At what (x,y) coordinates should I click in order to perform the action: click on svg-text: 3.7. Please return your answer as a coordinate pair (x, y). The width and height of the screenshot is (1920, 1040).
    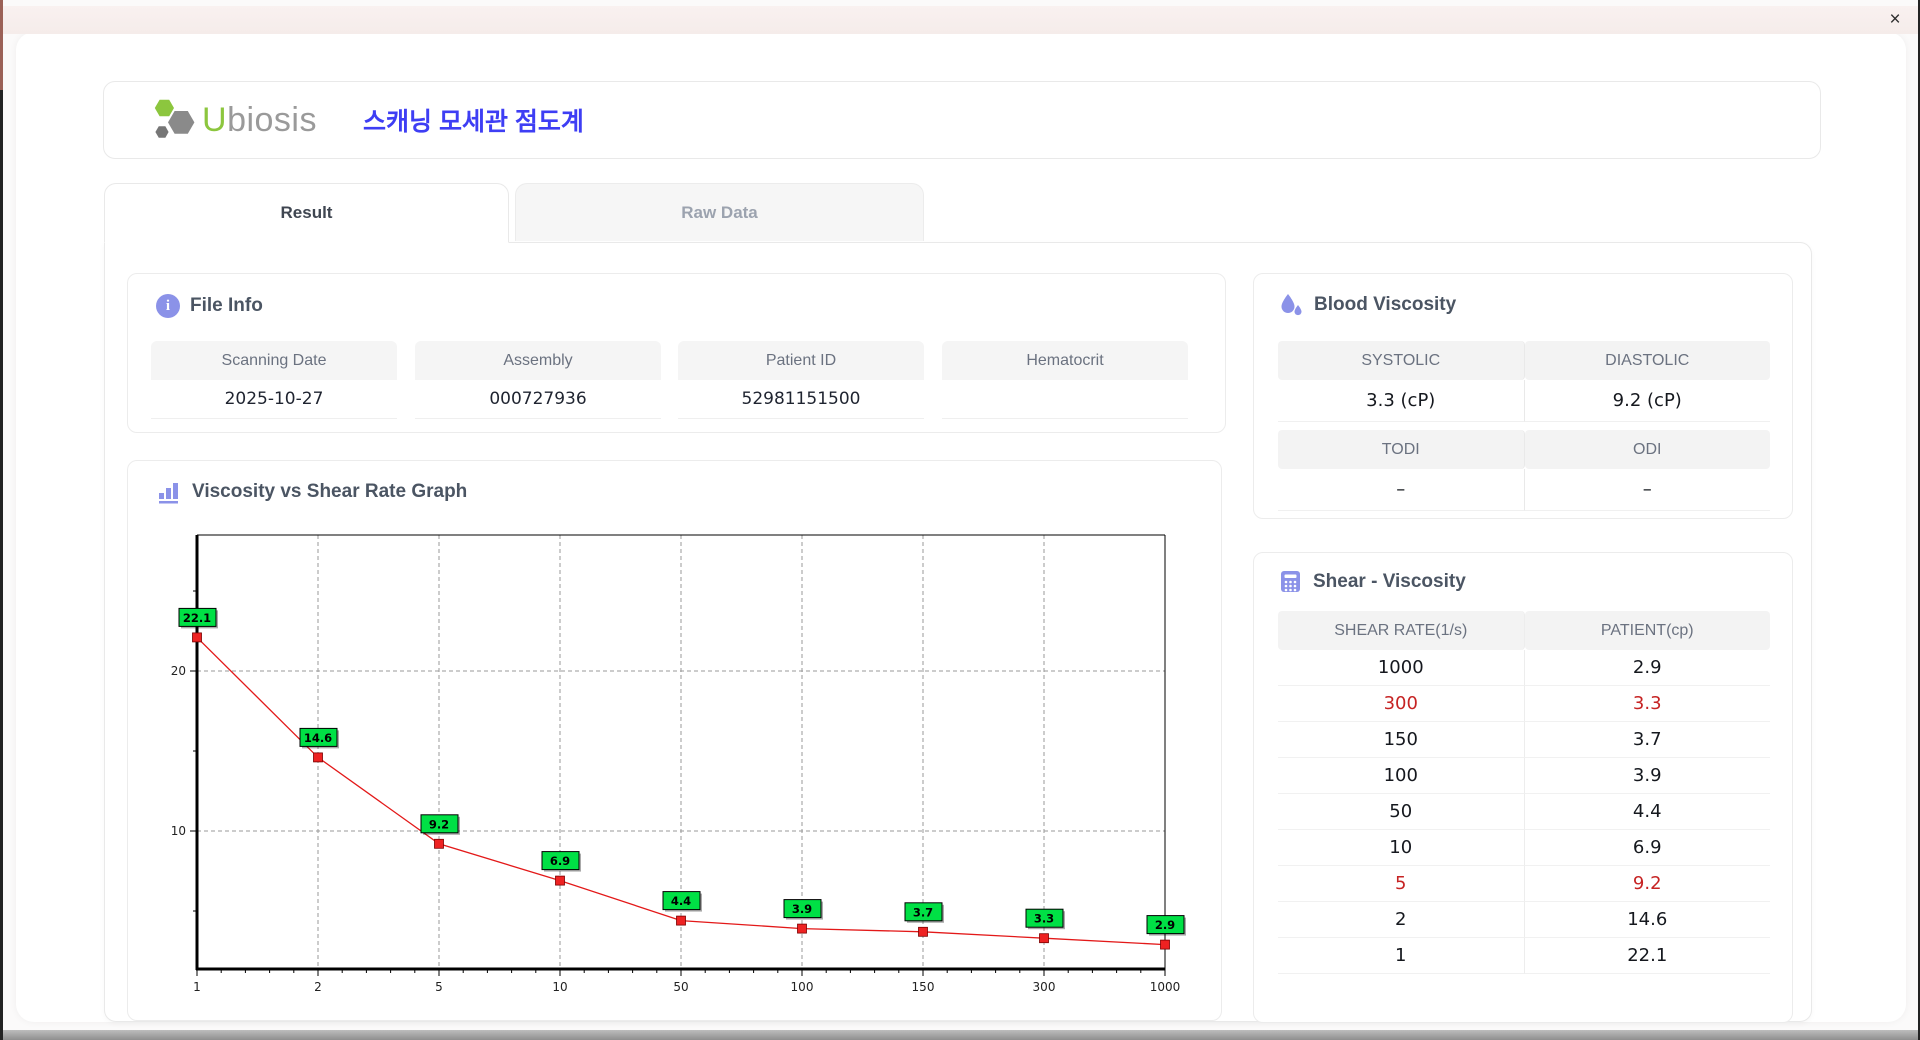
    Looking at the image, I should click on (923, 912).